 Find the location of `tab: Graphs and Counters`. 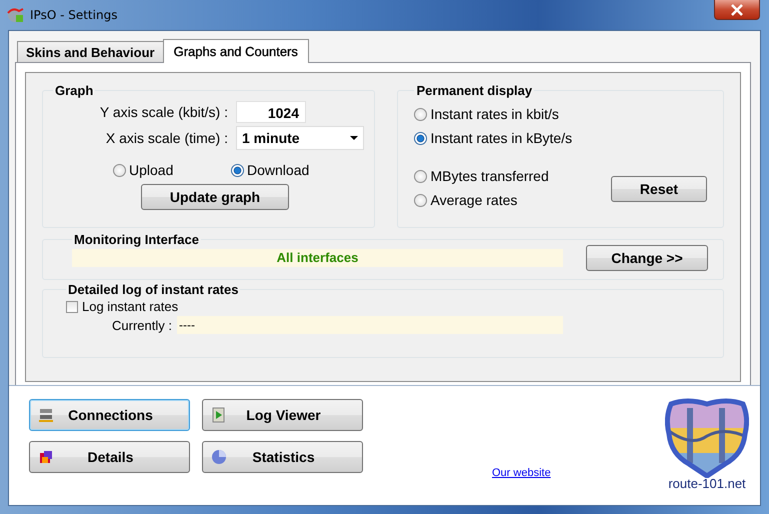

tab: Graphs and Counters is located at coordinates (235, 51).